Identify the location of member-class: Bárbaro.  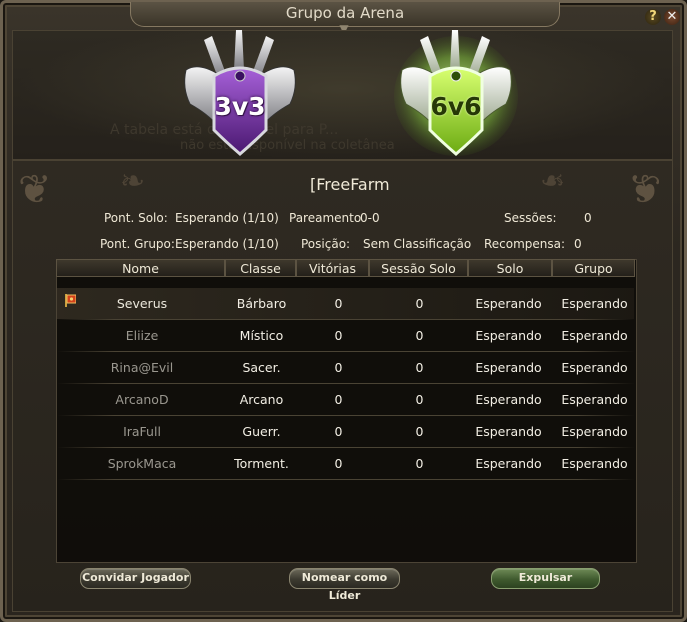
(261, 303).